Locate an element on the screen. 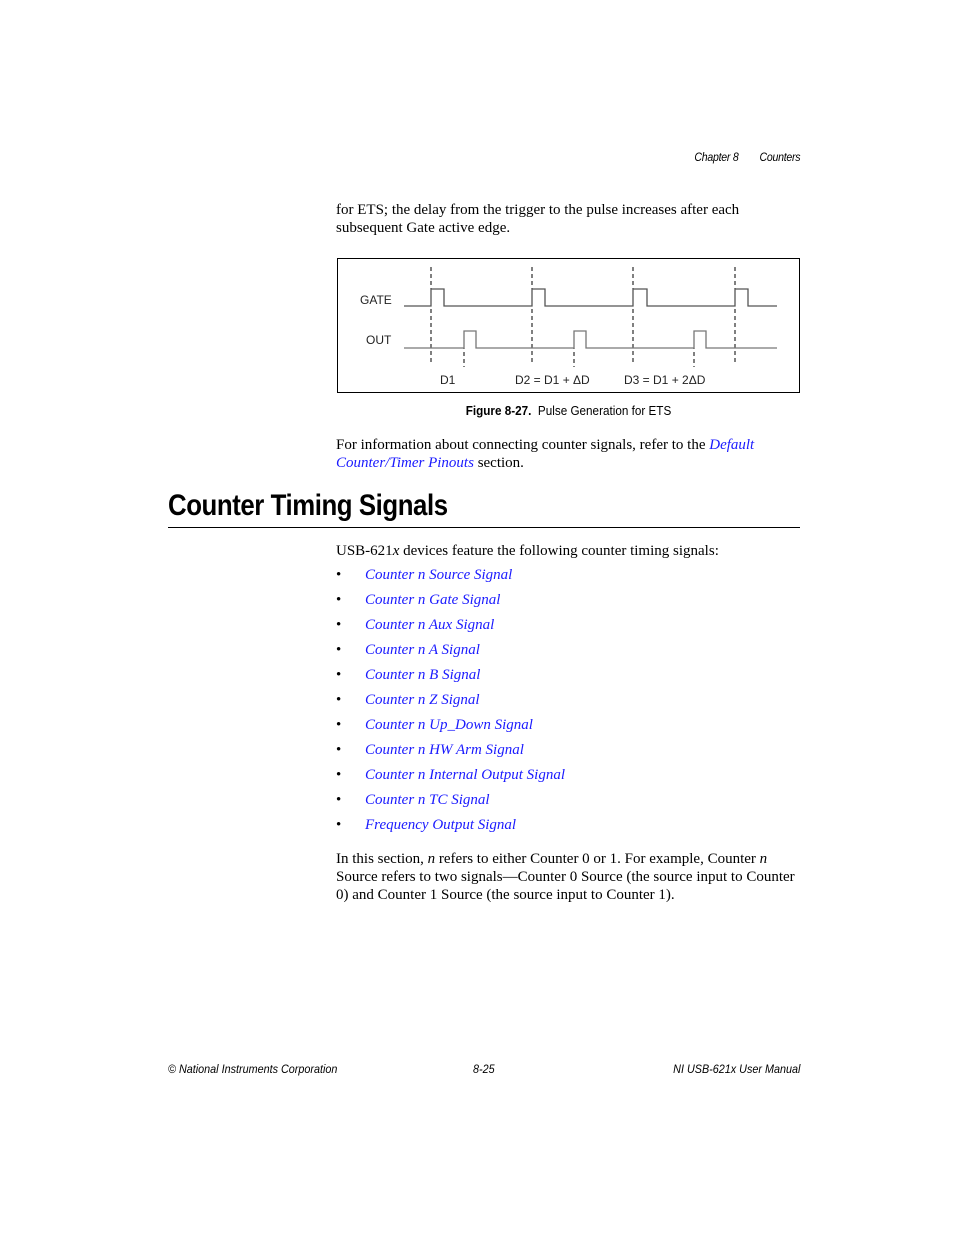  signal-link: Counter n TC Signal is located at coordinates (427, 803).